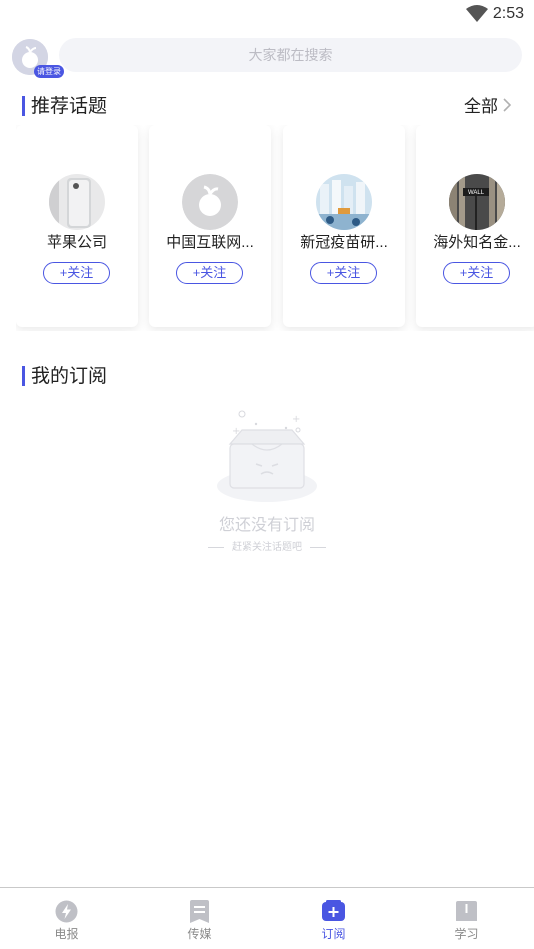 Image resolution: width=534 pixels, height=949 pixels. What do you see at coordinates (508, 13) in the screenshot?
I see `status-time: 2:53` at bounding box center [508, 13].